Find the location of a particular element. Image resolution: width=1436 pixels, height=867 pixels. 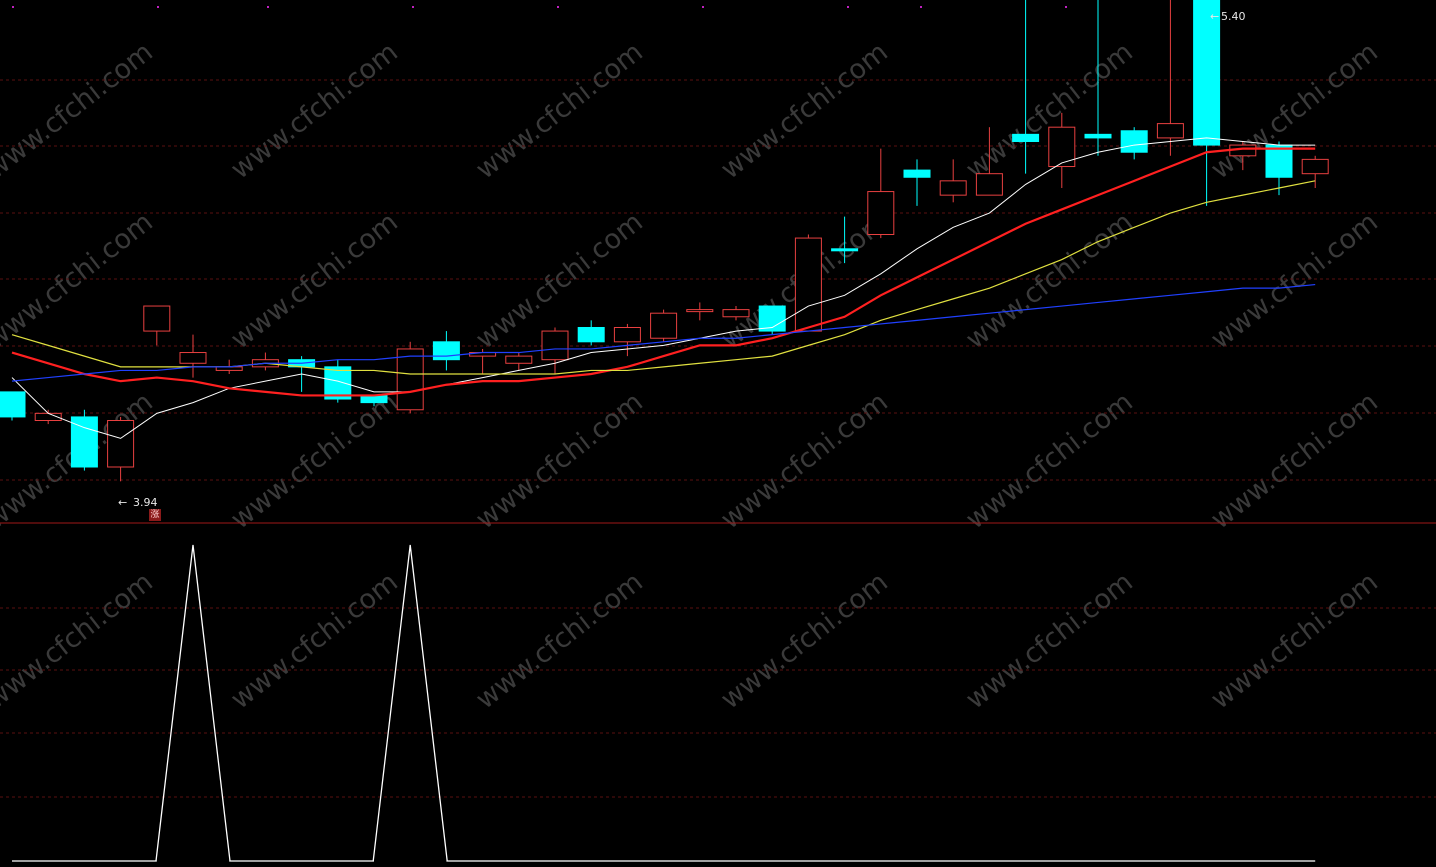

high-price-label: 5.40 is located at coordinates (1233, 16).